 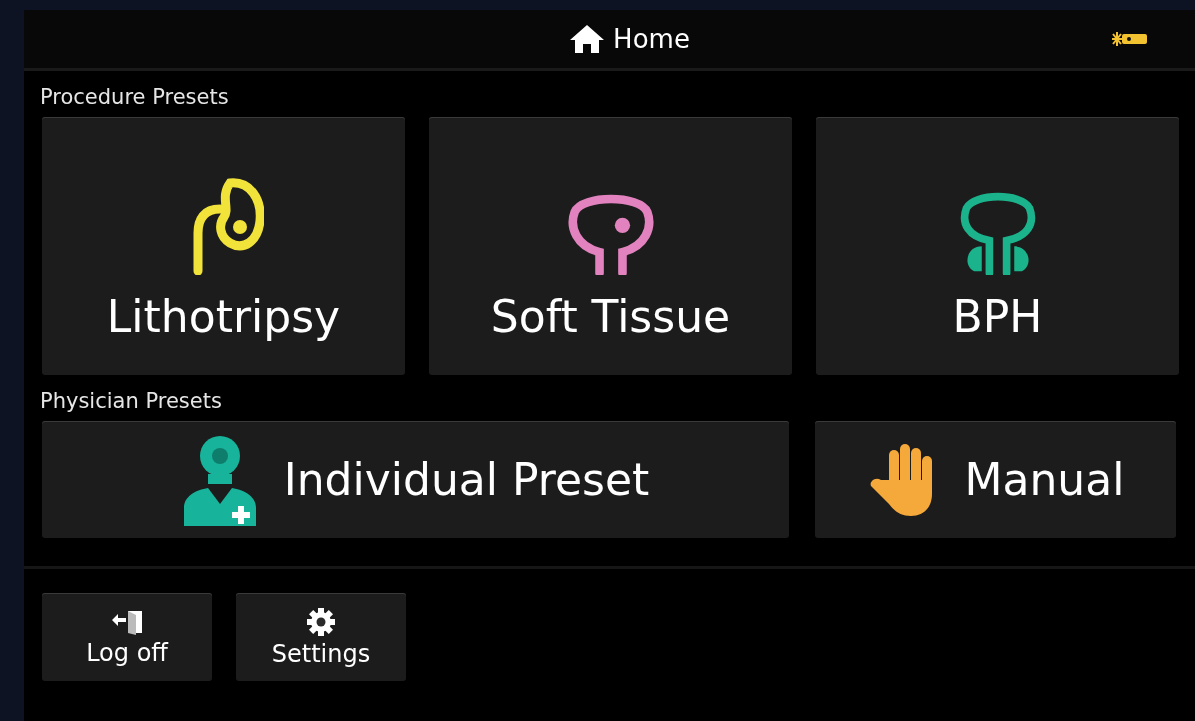 I want to click on preset-button: Manual, so click(x=995, y=479).